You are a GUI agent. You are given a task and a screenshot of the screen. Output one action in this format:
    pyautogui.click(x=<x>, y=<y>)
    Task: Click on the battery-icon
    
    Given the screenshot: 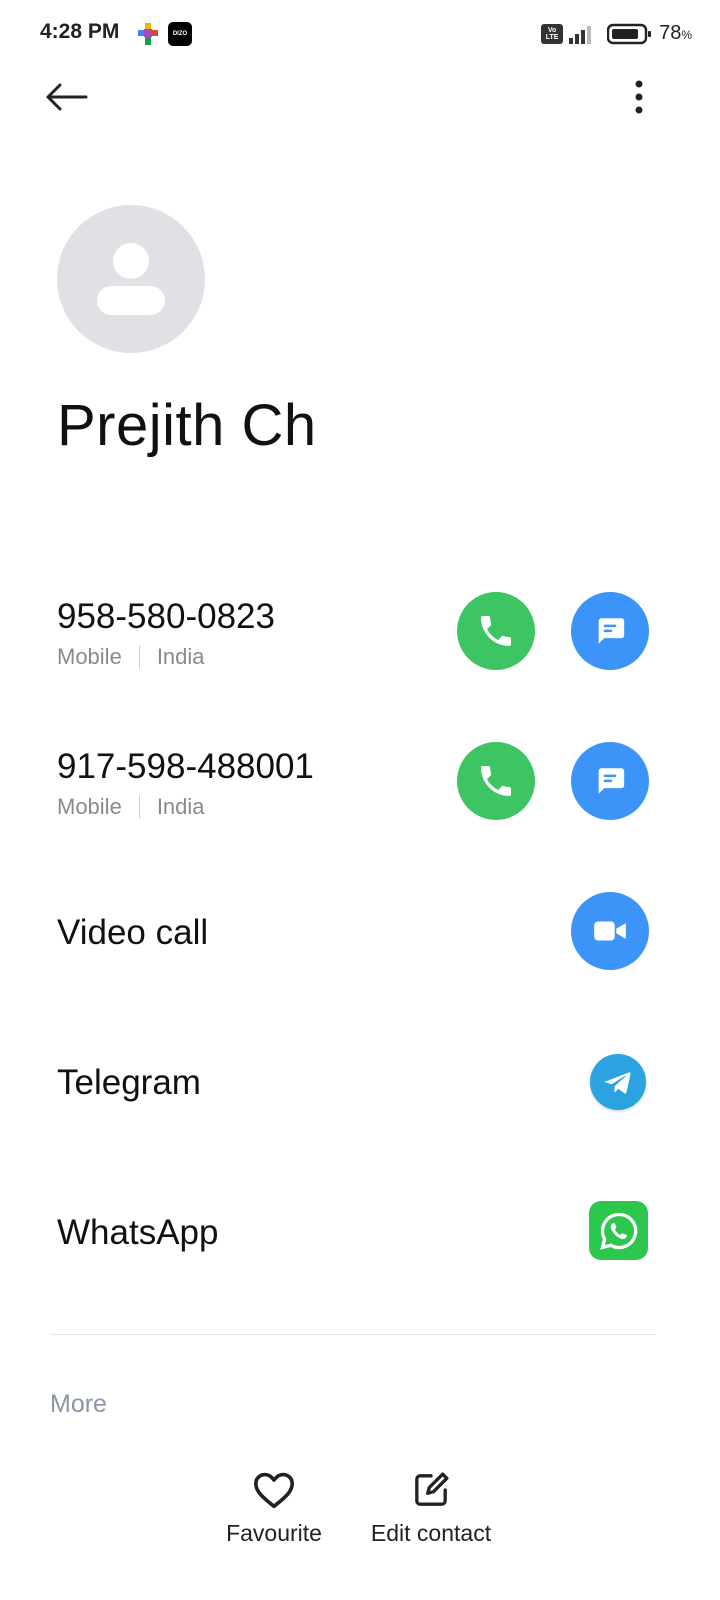 What is the action you would take?
    pyautogui.click(x=629, y=33)
    